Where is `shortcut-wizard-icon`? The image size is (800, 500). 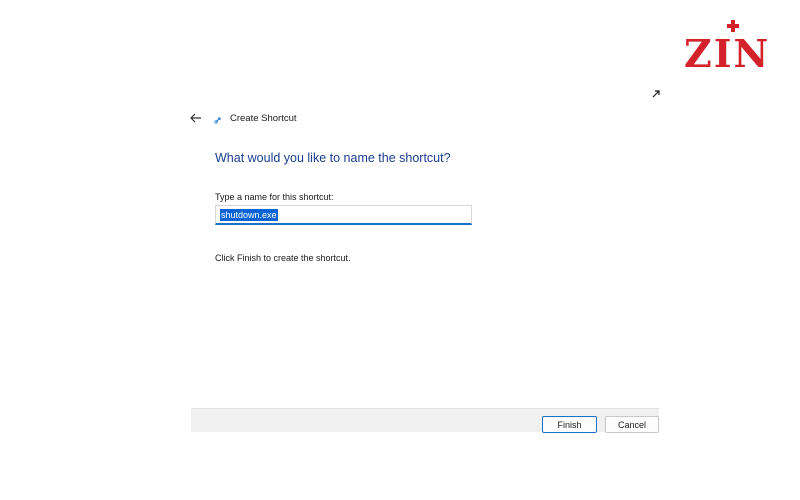 shortcut-wizard-icon is located at coordinates (217, 121).